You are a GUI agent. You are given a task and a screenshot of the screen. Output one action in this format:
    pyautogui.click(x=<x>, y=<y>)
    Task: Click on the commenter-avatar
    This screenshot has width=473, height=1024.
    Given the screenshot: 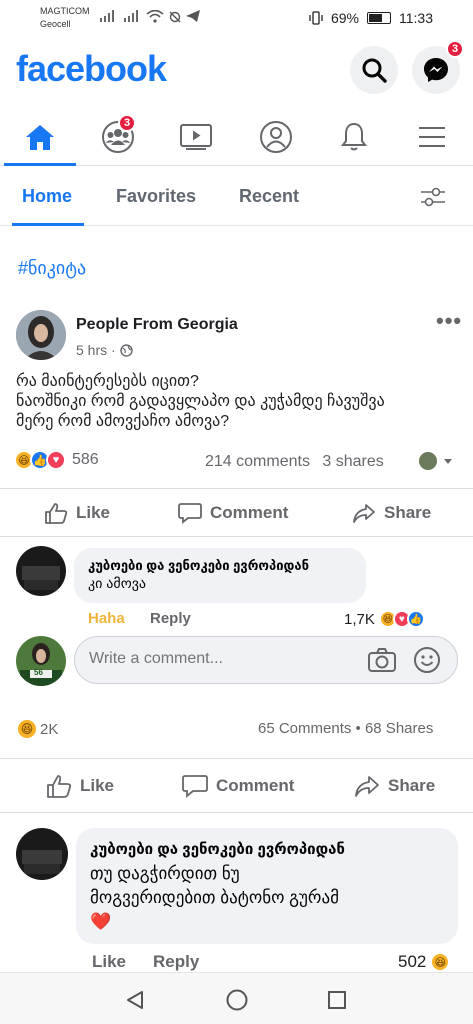 What is the action you would take?
    pyautogui.click(x=41, y=571)
    